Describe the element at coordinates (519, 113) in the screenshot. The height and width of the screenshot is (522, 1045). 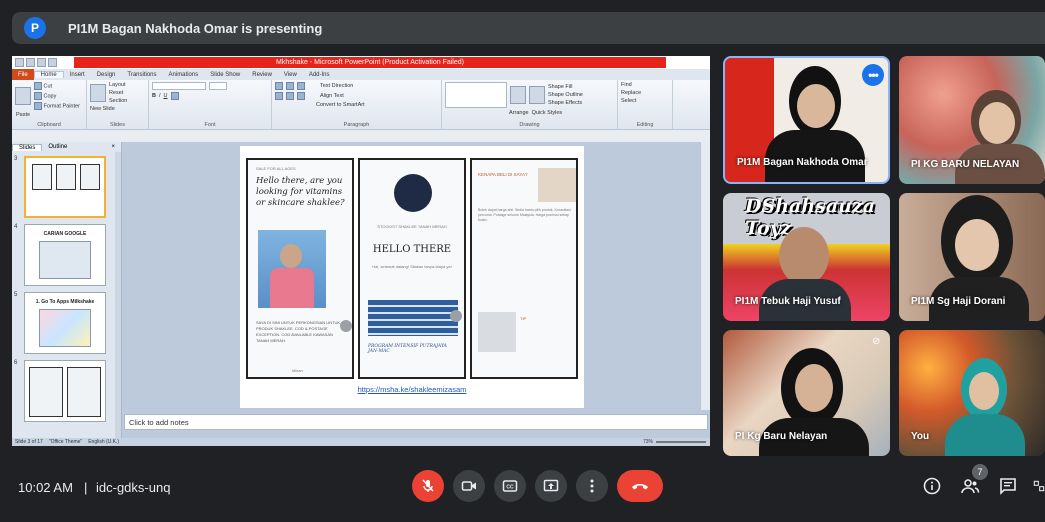
I see `arrange-label: Arrange` at that location.